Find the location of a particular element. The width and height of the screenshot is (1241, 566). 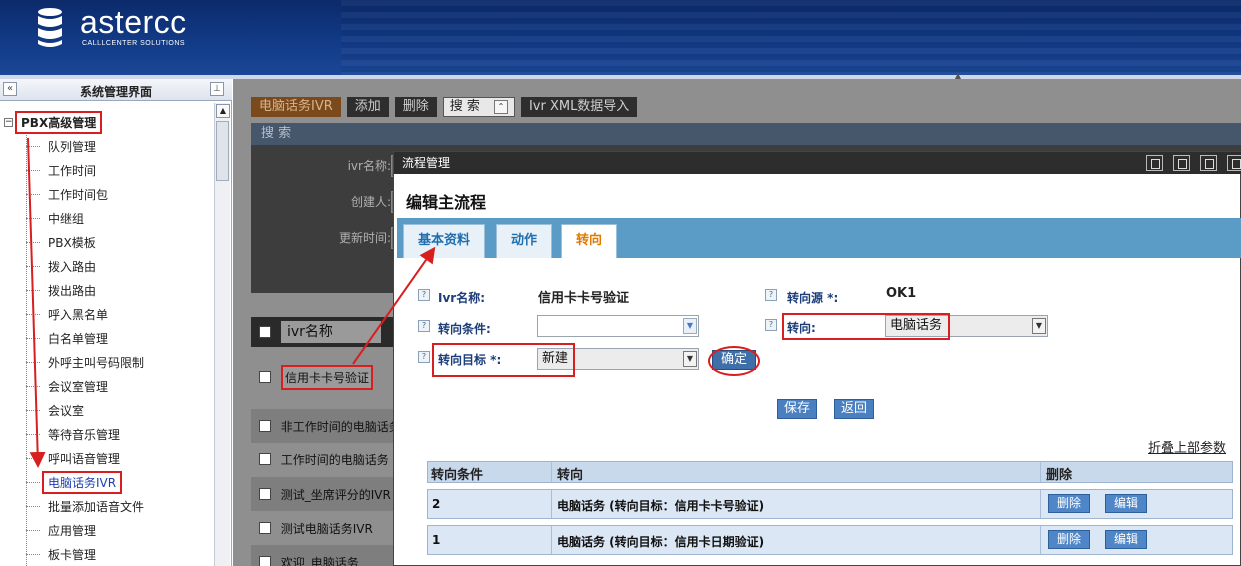

sidebar-item: 中继组 is located at coordinates (55, 218).